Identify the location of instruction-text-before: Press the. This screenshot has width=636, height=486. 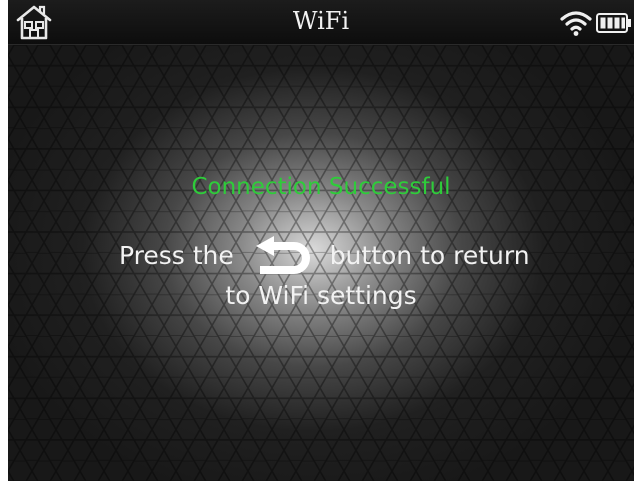
(176, 255).